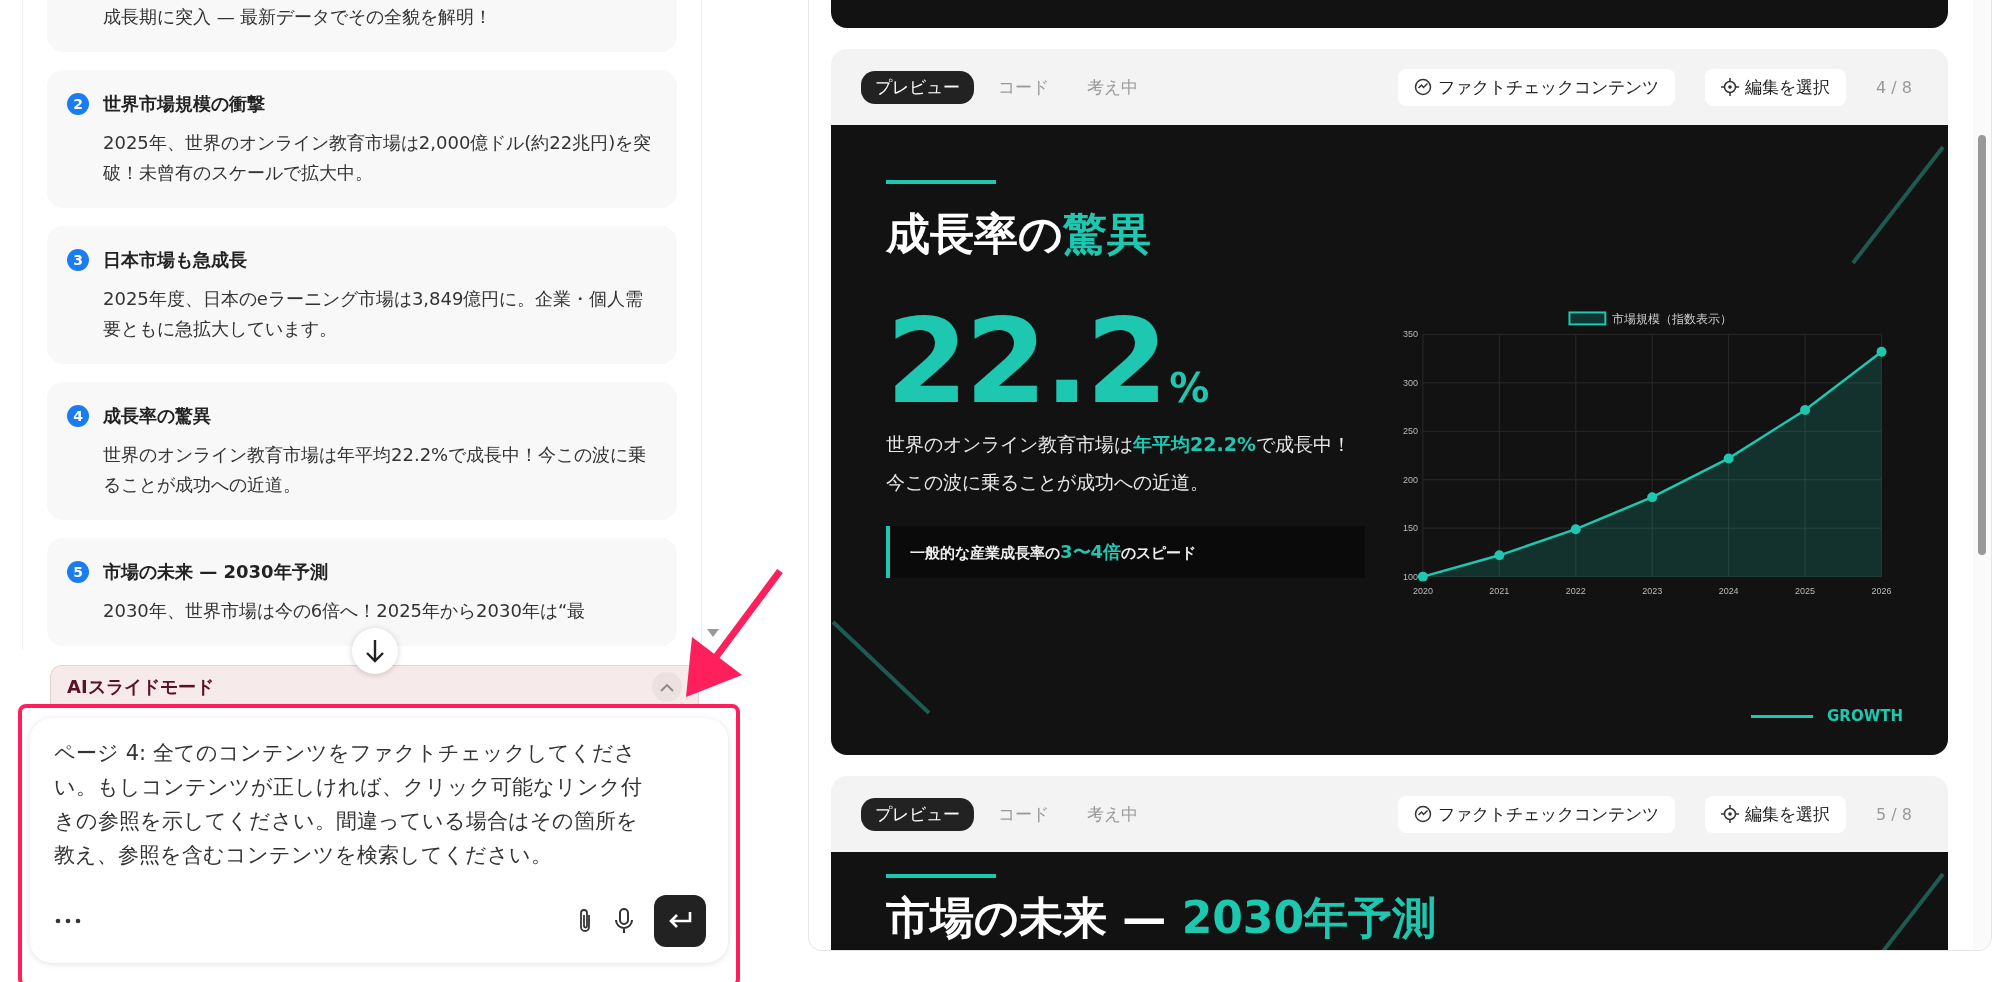  I want to click on card-text: 2025年、世界のオンライン教育市場は2,000億ドル(約22兆円)を突破！未曾有のスケールで拡大中。, so click(378, 158).